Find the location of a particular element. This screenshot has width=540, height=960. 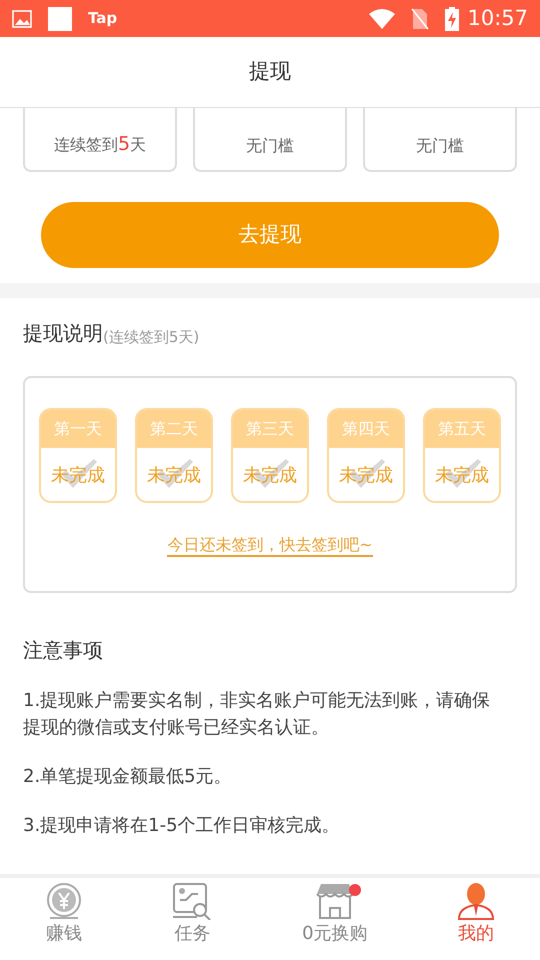

image-icon is located at coordinates (22, 19).